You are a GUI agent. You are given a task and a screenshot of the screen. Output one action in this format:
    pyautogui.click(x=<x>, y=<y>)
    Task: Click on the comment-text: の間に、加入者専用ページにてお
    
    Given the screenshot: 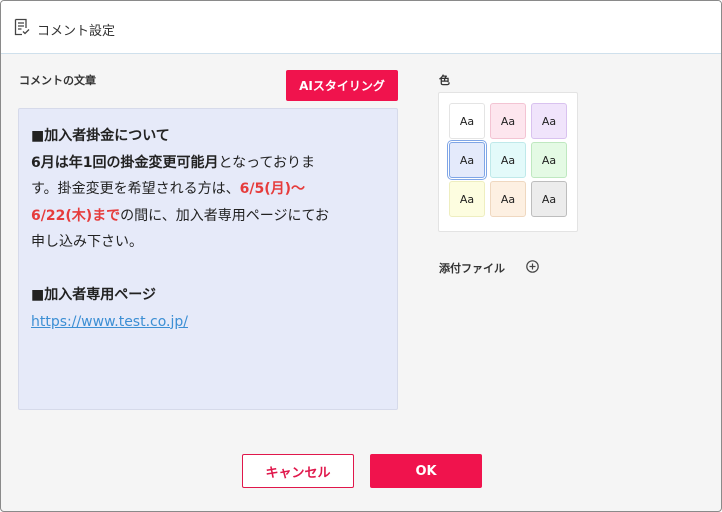 What is the action you would take?
    pyautogui.click(x=225, y=215)
    